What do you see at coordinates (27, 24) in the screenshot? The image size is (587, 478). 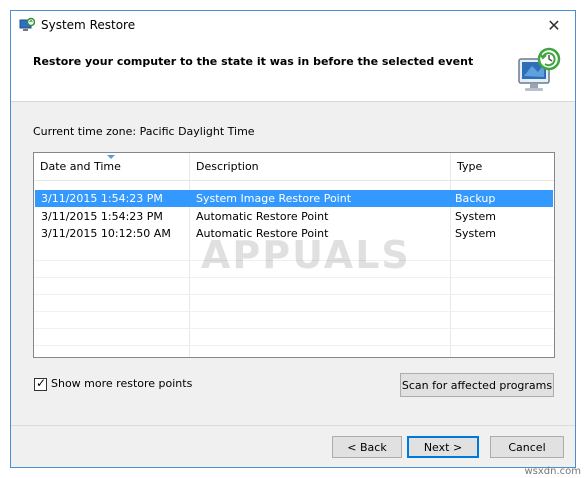 I see `system-restore-icon` at bounding box center [27, 24].